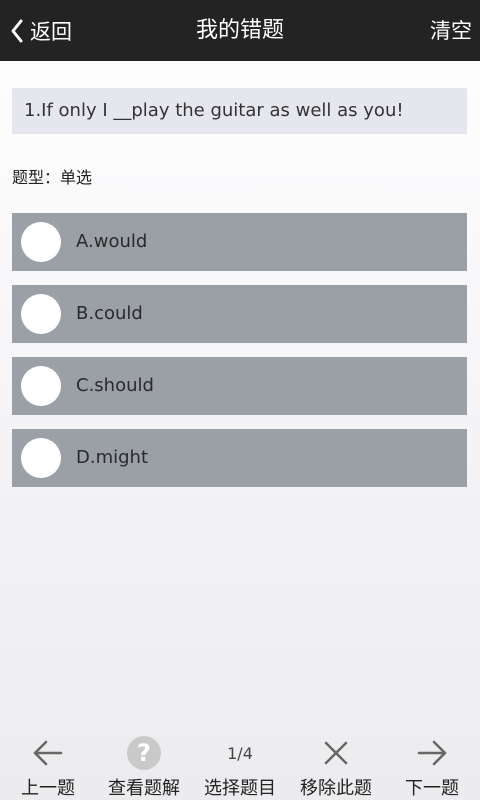 This screenshot has height=800, width=480. What do you see at coordinates (336, 753) in the screenshot?
I see `close-icon` at bounding box center [336, 753].